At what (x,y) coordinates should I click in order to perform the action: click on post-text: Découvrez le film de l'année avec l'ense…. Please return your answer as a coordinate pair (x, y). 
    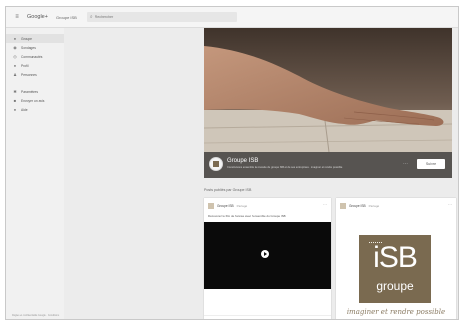
    Looking at the image, I should click on (247, 216).